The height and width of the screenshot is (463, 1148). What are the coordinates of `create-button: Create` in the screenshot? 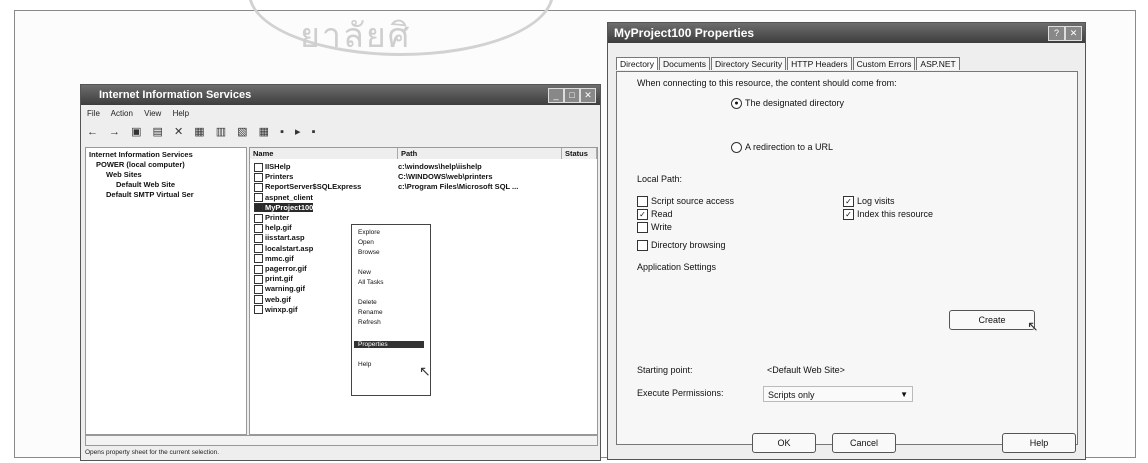 It's located at (992, 320).